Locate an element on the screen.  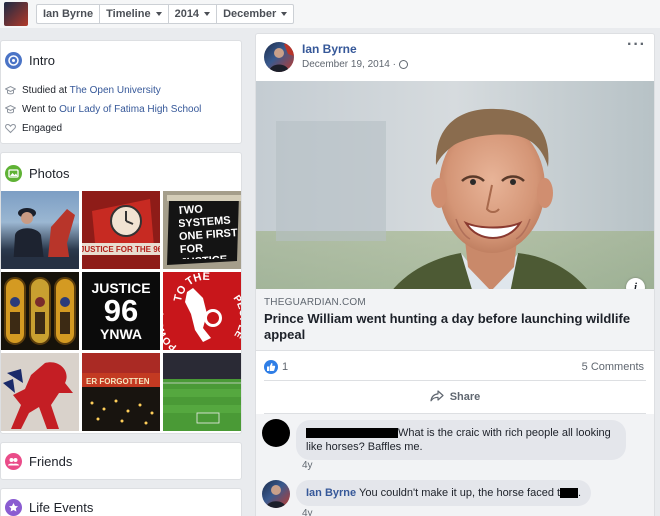
link-domain: THEGUARDIAN.COM is located at coordinates (315, 302).